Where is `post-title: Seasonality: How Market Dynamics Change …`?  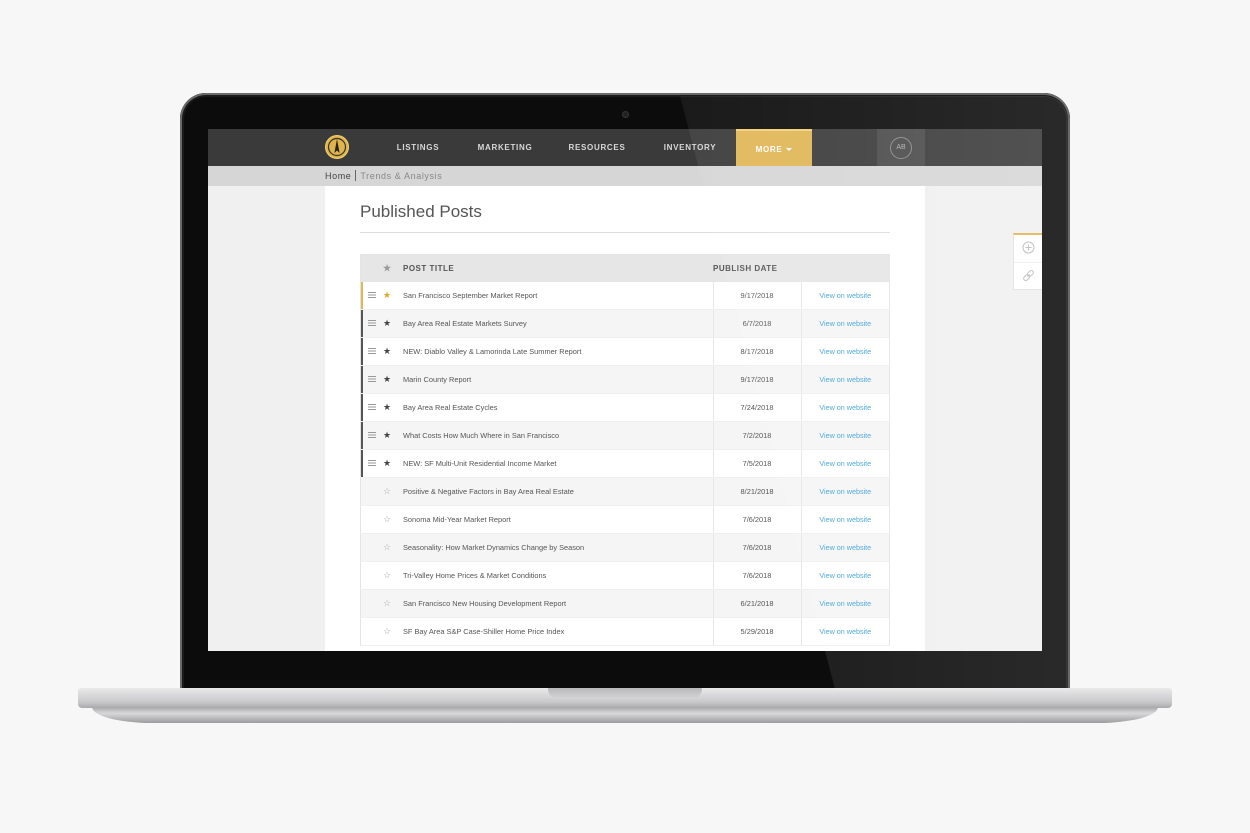 post-title: Seasonality: How Market Dynamics Change … is located at coordinates (554, 547).